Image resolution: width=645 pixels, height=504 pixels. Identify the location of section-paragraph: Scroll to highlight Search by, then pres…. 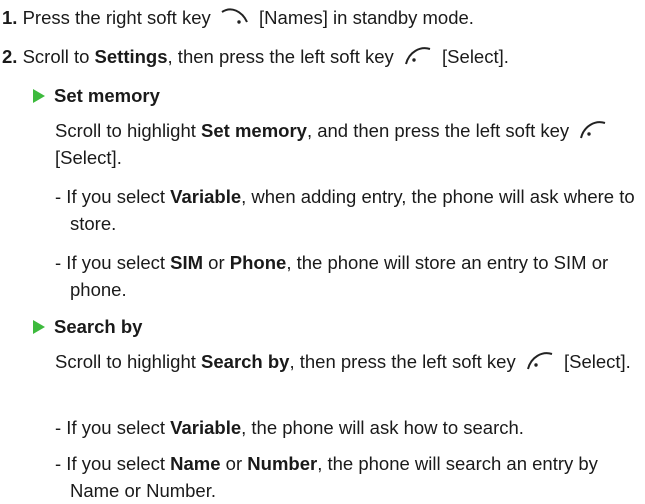
(343, 362).